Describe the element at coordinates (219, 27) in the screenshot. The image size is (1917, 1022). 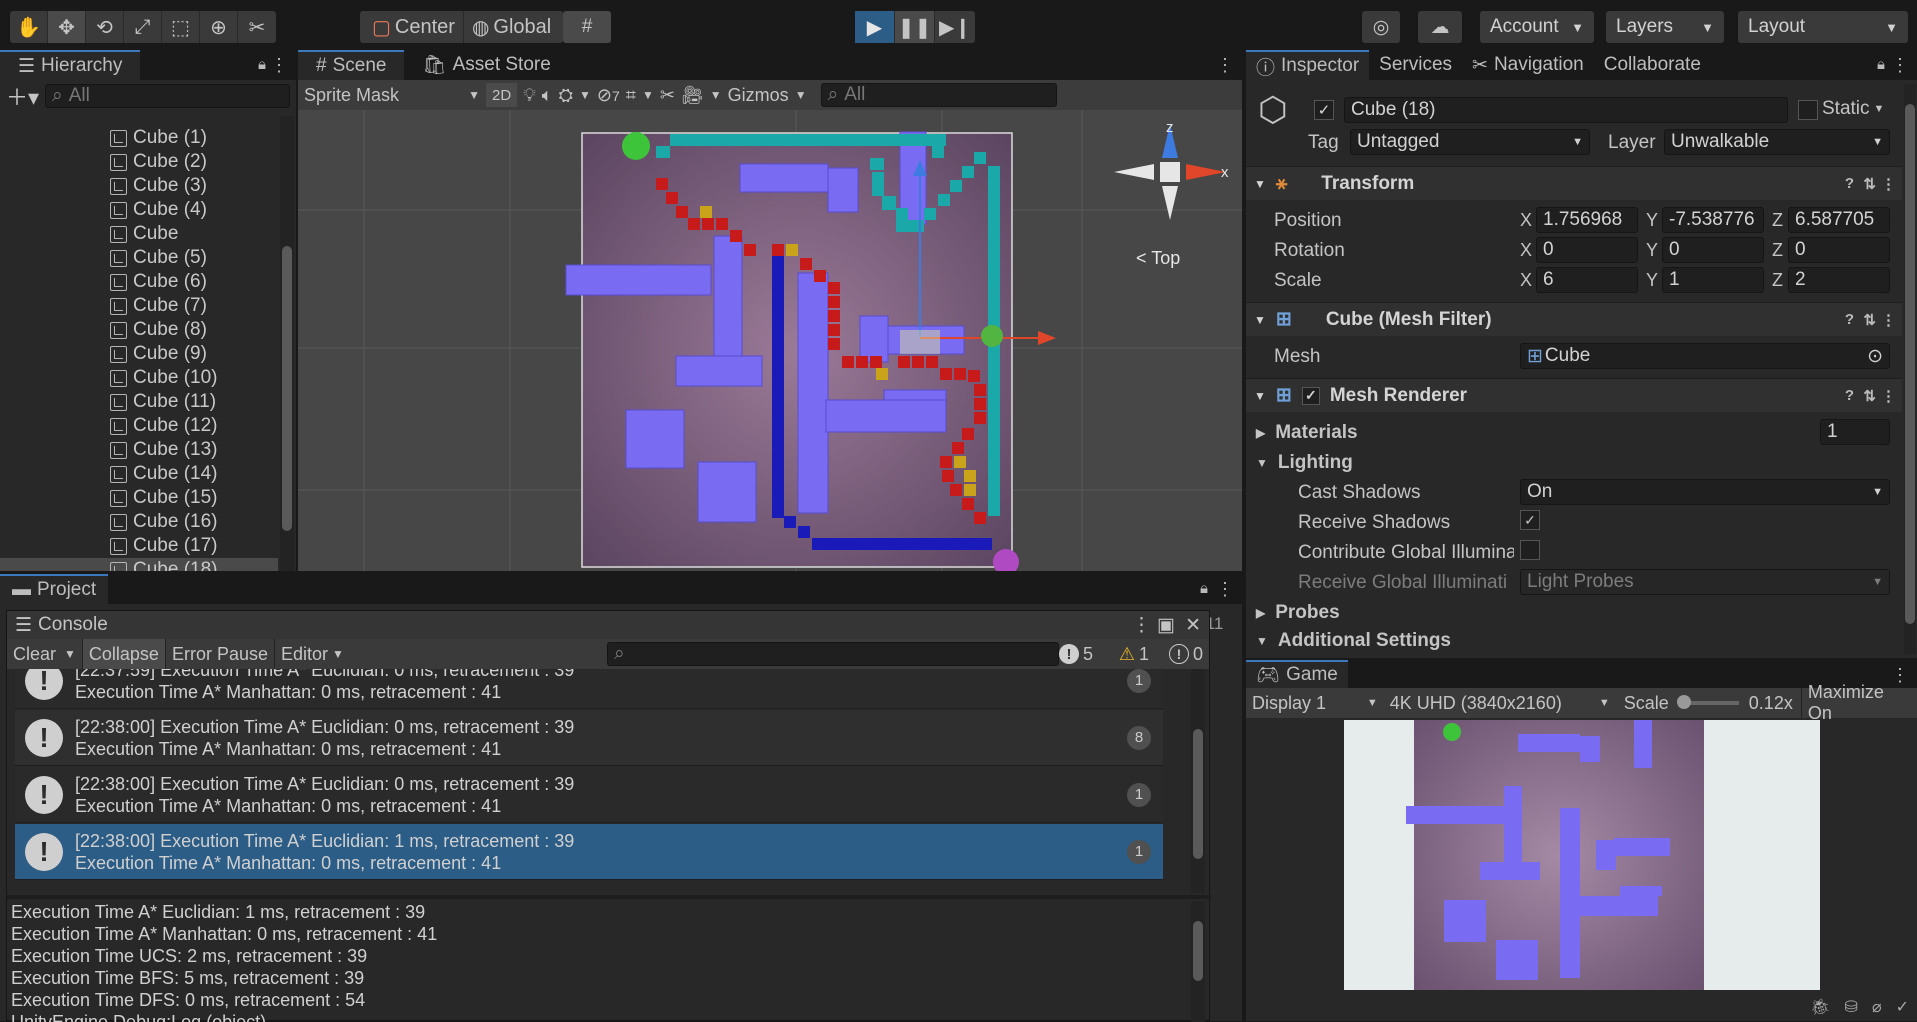
I see `transform-tool-icon: ⊕` at that location.